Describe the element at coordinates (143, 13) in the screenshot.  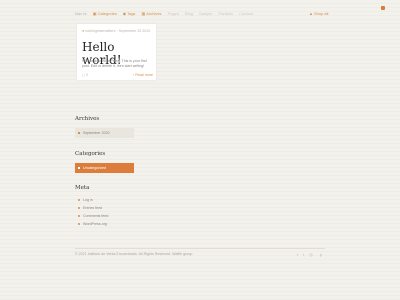
I see `calendar-icon: ▦` at that location.